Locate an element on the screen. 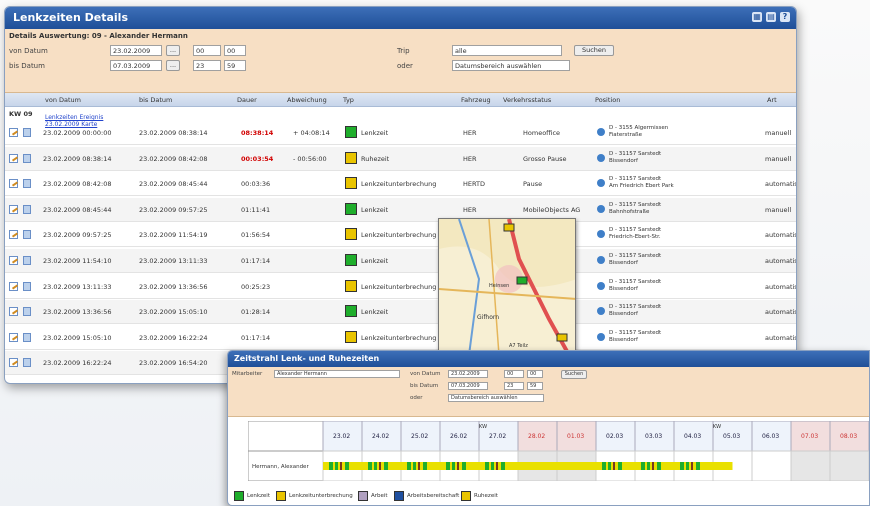 The height and width of the screenshot is (506, 870). zs-datumsbereich-select: Datumsbereich auswählen is located at coordinates (496, 398).